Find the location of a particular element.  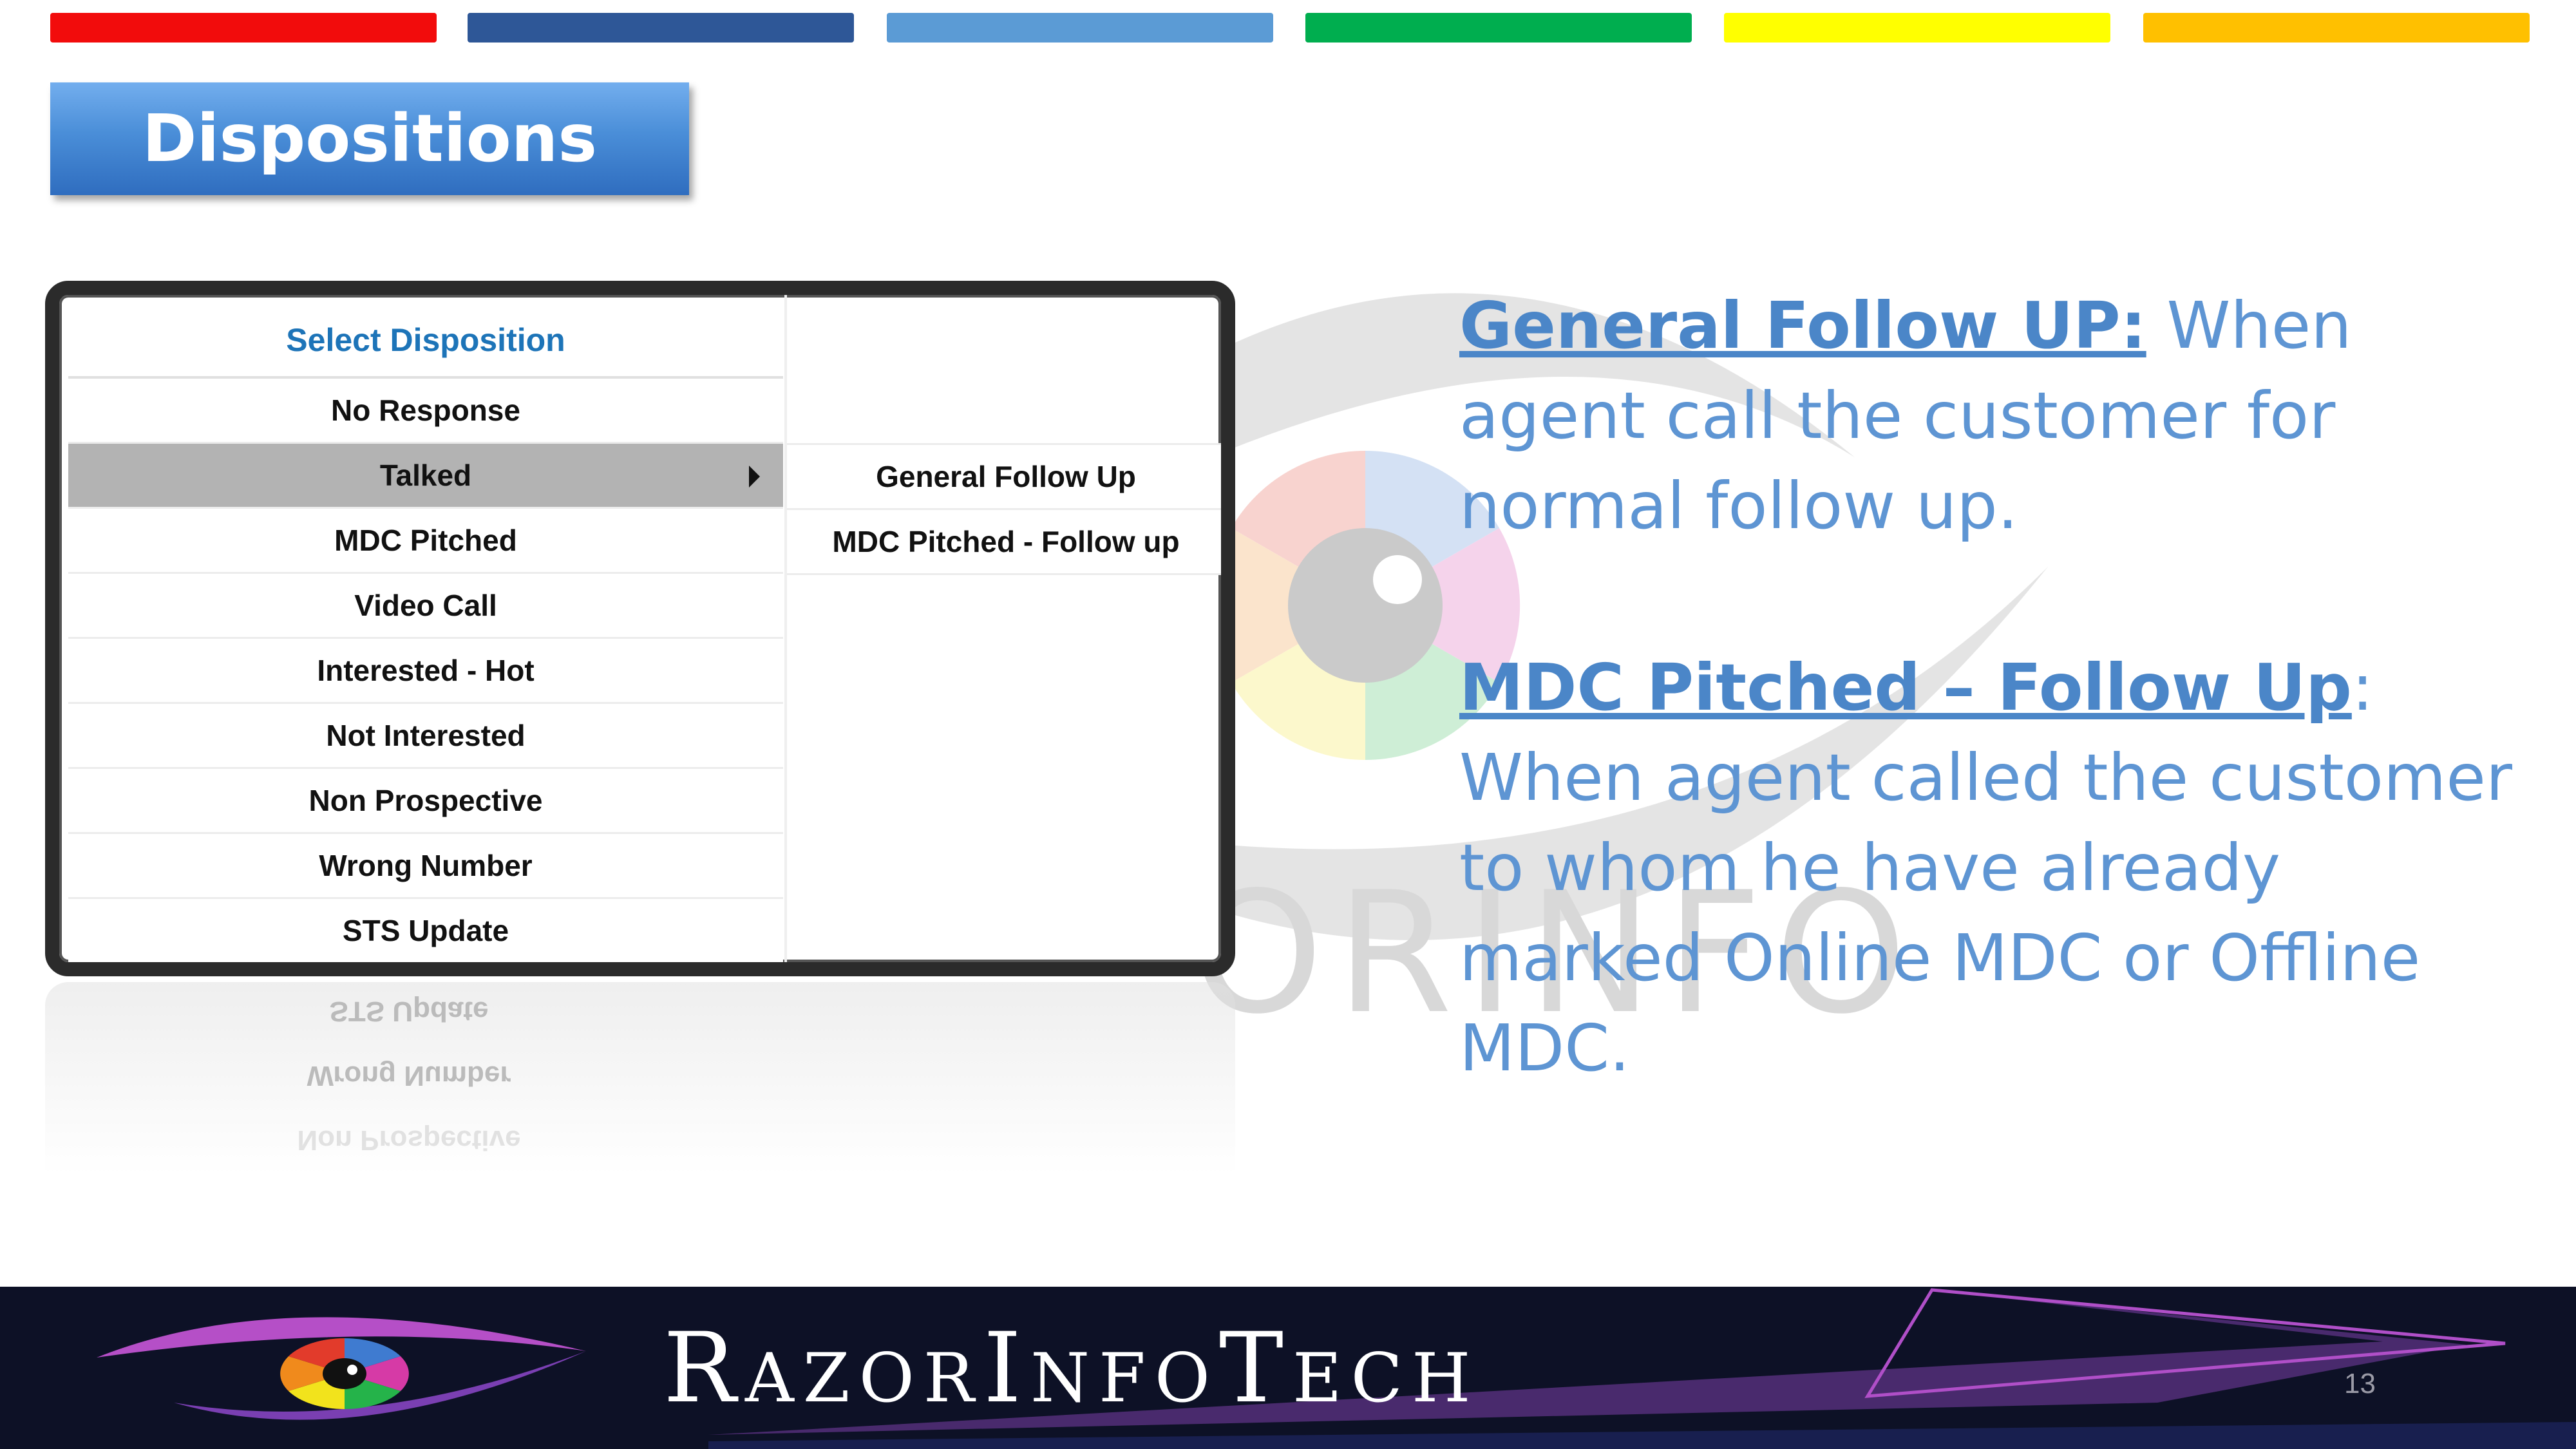

brand-part: Info is located at coordinates (1101, 1368).